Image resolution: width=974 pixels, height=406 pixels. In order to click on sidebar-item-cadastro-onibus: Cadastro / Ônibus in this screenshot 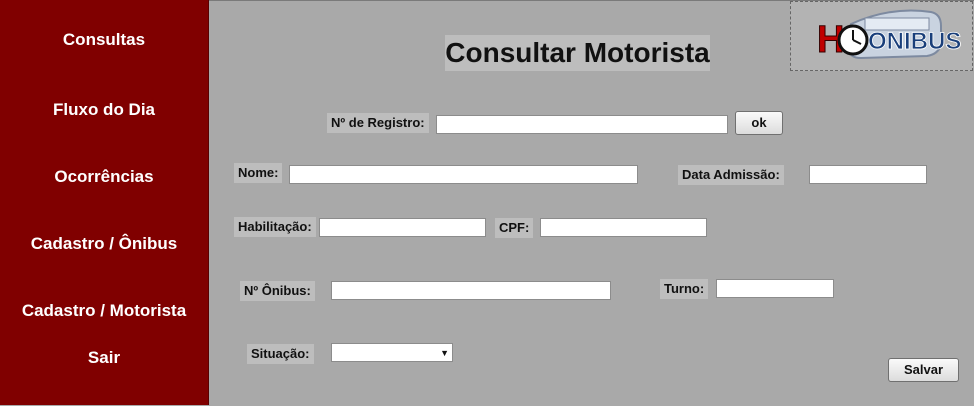, I will do `click(104, 244)`.